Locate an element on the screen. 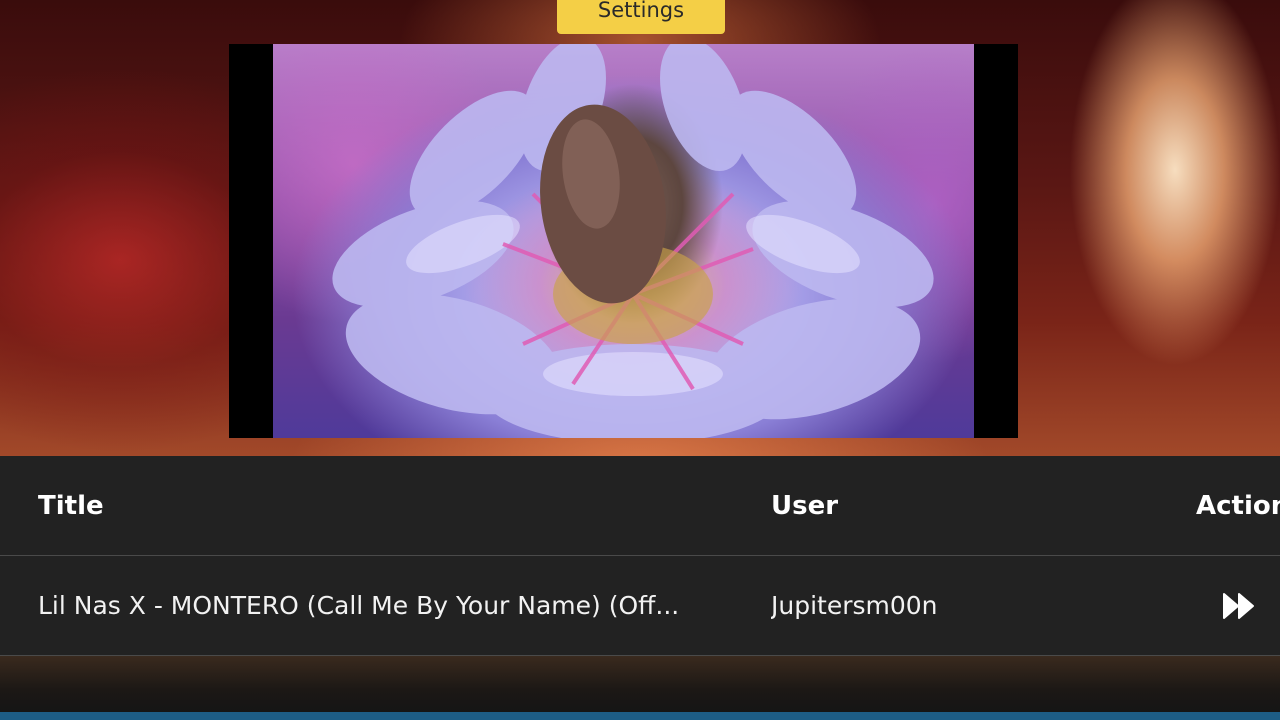 This screenshot has width=1280, height=720. row-action is located at coordinates (1239, 605).